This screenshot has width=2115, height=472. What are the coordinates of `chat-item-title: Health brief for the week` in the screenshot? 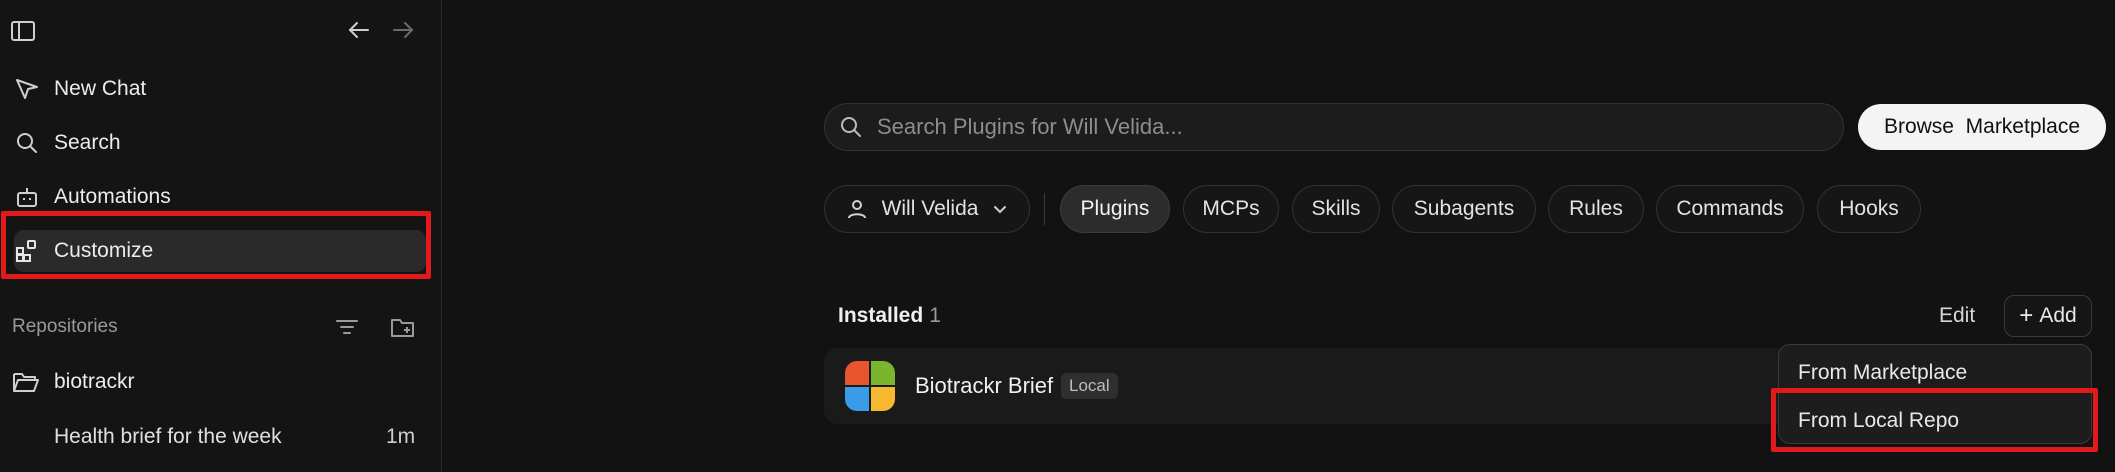 It's located at (168, 437).